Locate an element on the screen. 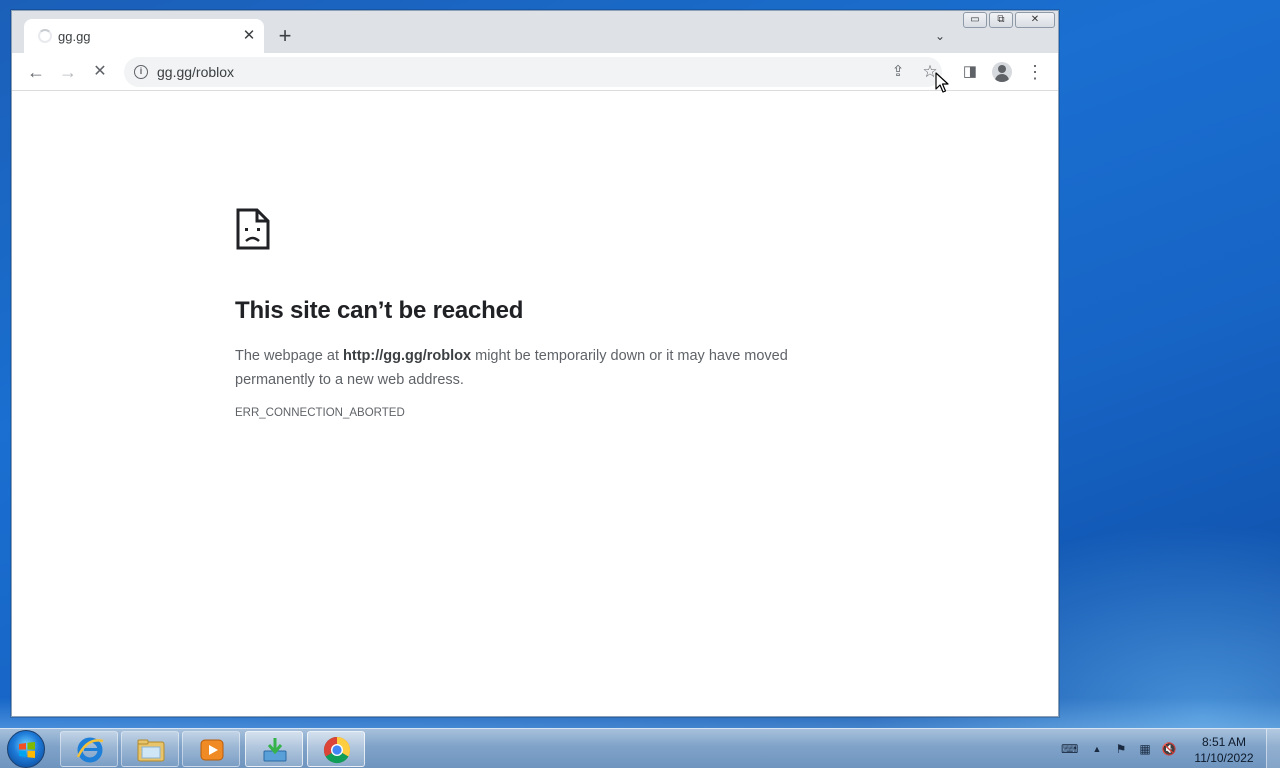 Image resolution: width=1280 pixels, height=768 pixels. back-button: ← is located at coordinates (36, 72).